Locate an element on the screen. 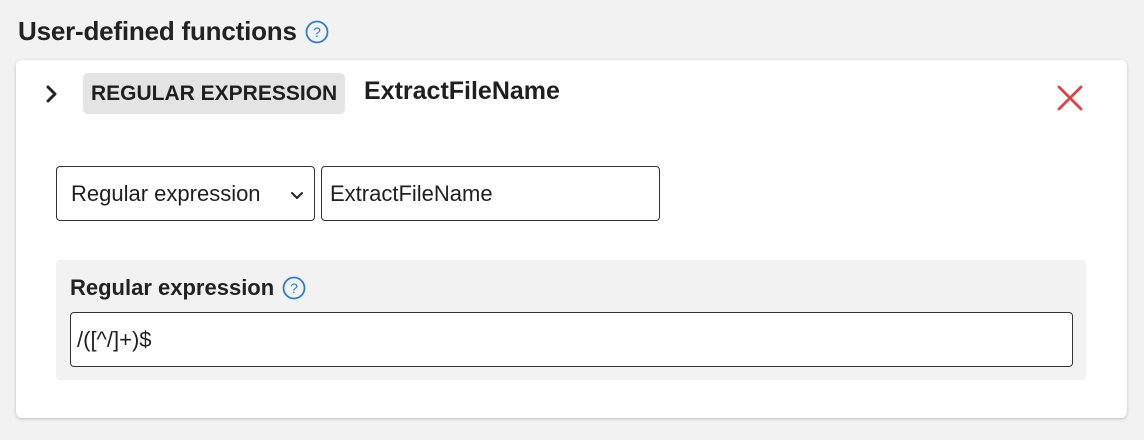 The image size is (1144, 440). function-name-input: ExtractFileName is located at coordinates (490, 193).